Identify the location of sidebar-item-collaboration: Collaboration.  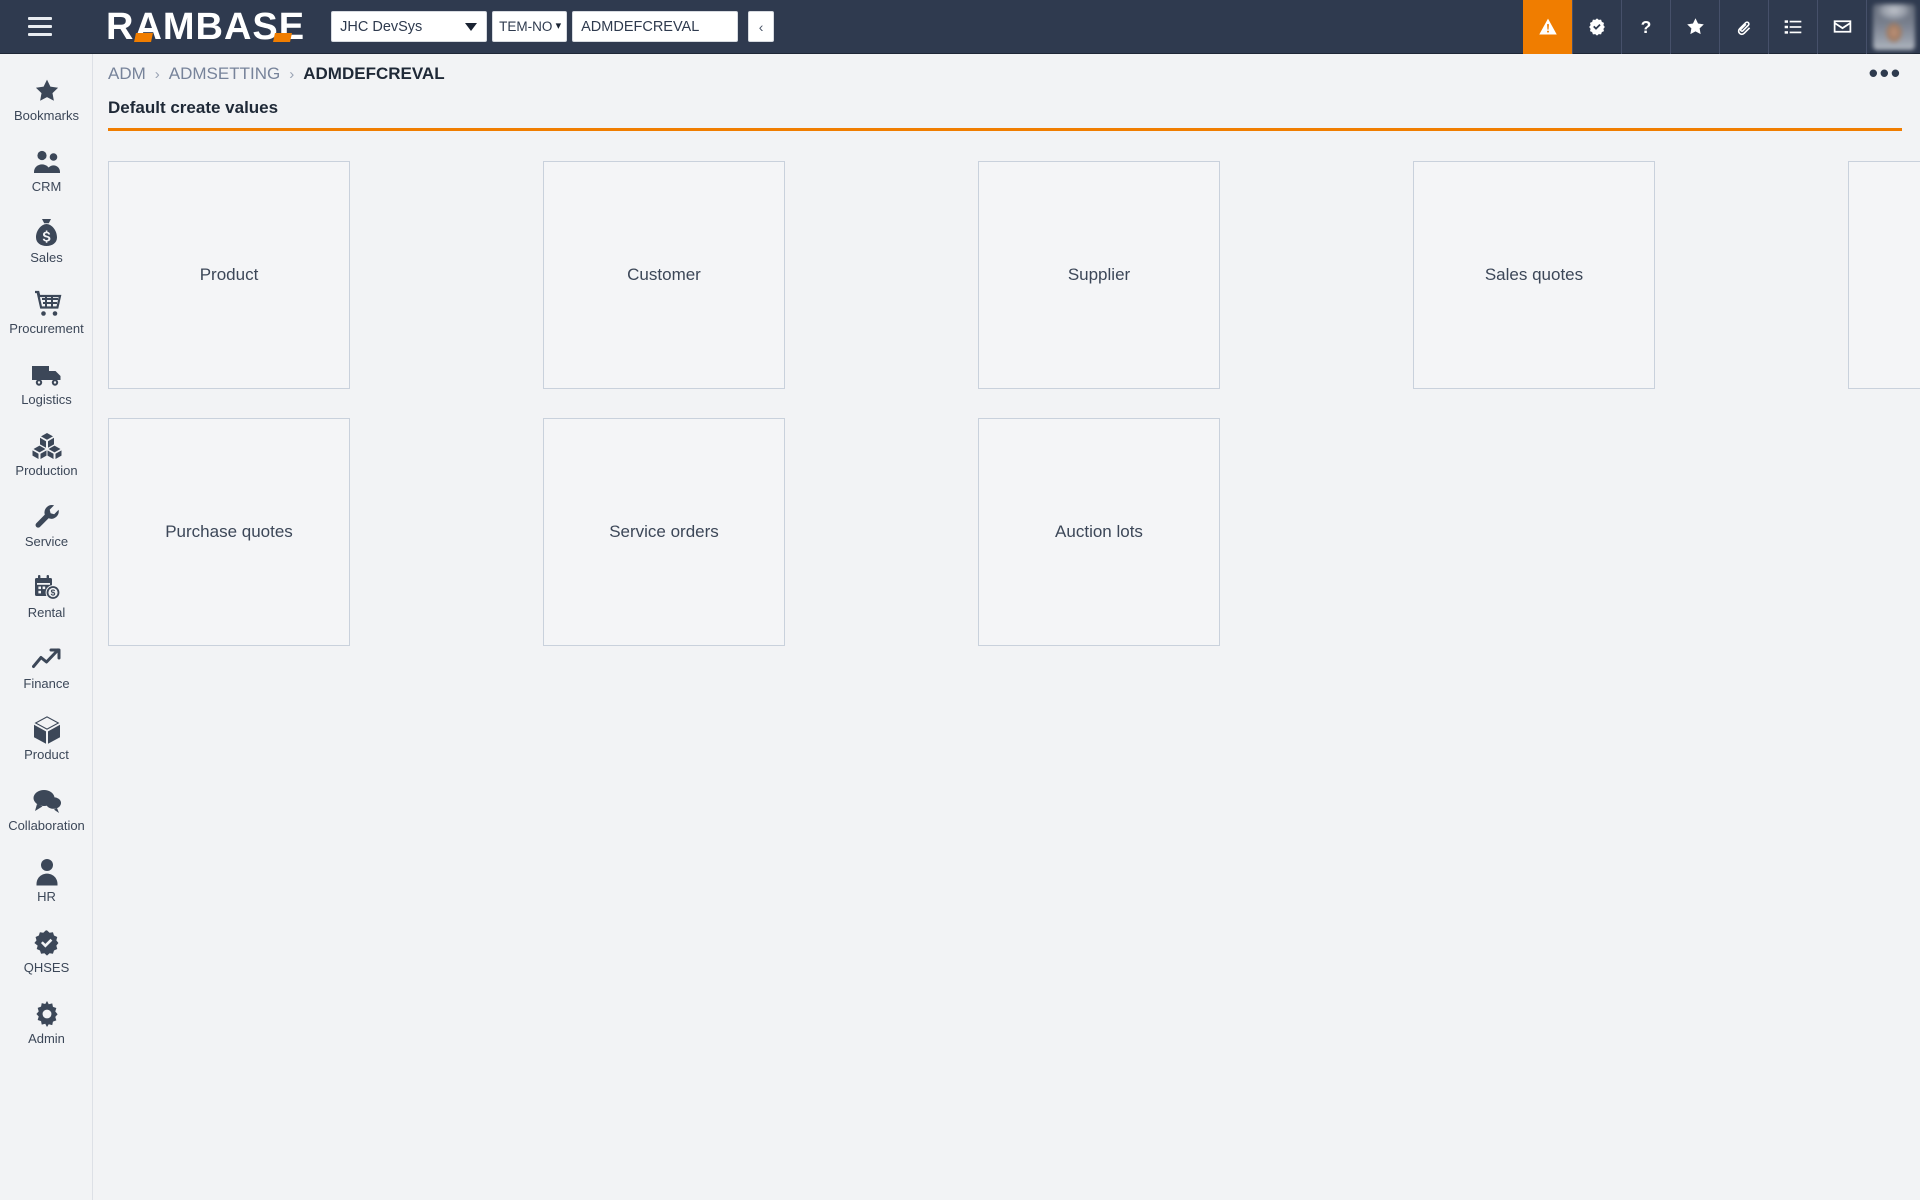
(46, 809).